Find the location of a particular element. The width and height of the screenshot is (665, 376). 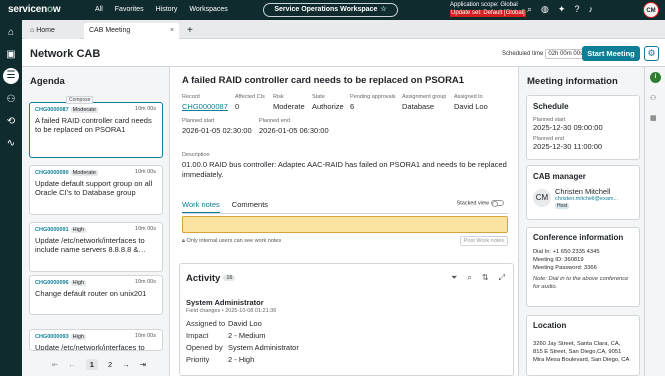

pagination: ⇤ ← 1 2 → ⇥ is located at coordinates (99, 364).